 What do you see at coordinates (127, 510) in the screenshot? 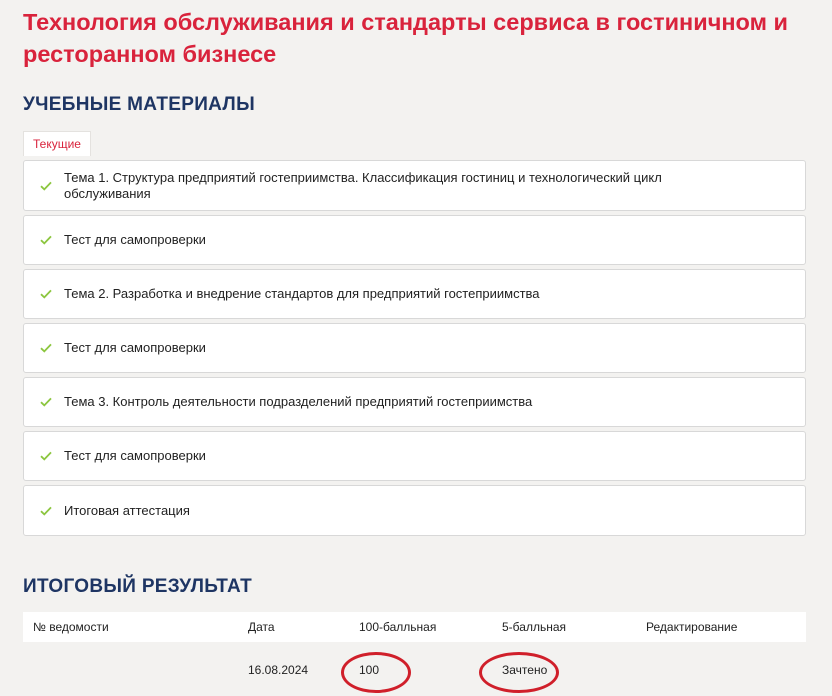
I see `material-item-label: Итоговая аттестация` at bounding box center [127, 510].